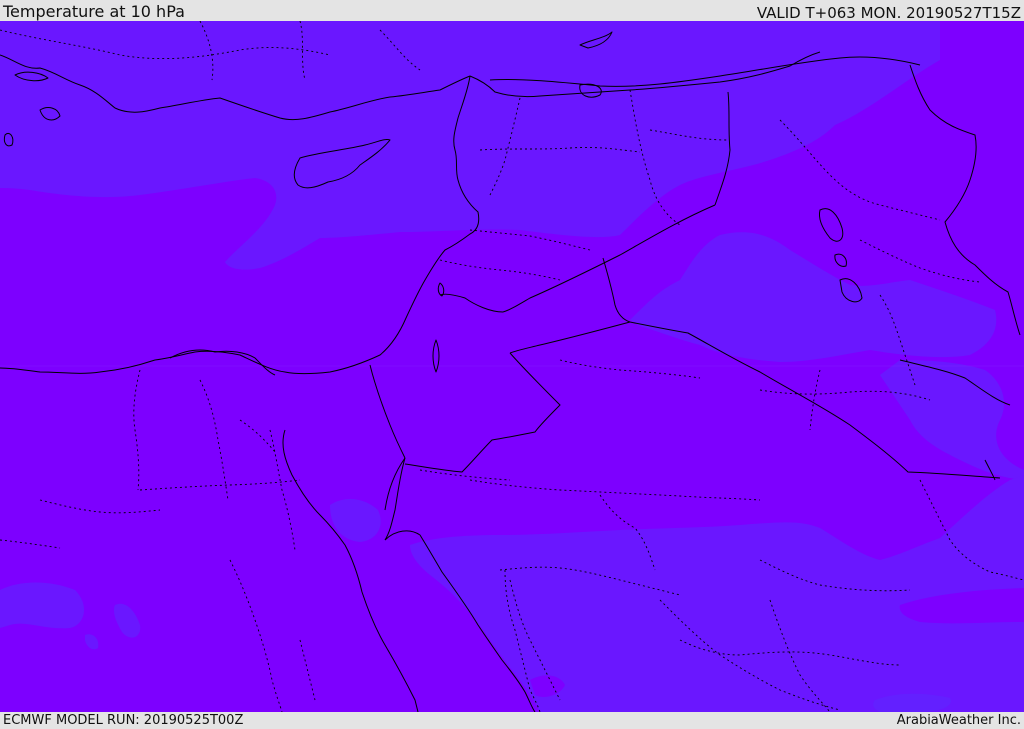  I want to click on valid-time: VALID T+063 MON. 20190527T15Z, so click(888, 13).